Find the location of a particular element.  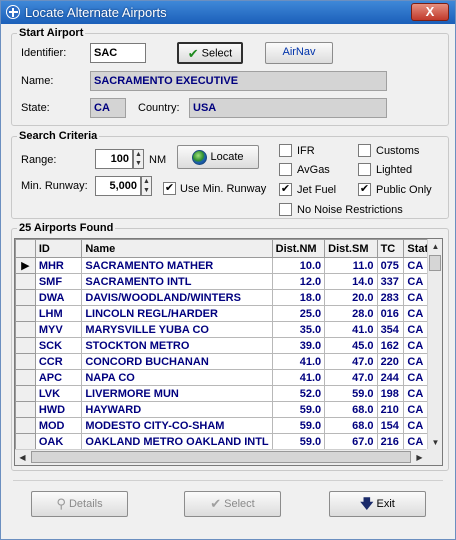

cell-name: STOCKTON METRO is located at coordinates (177, 345).